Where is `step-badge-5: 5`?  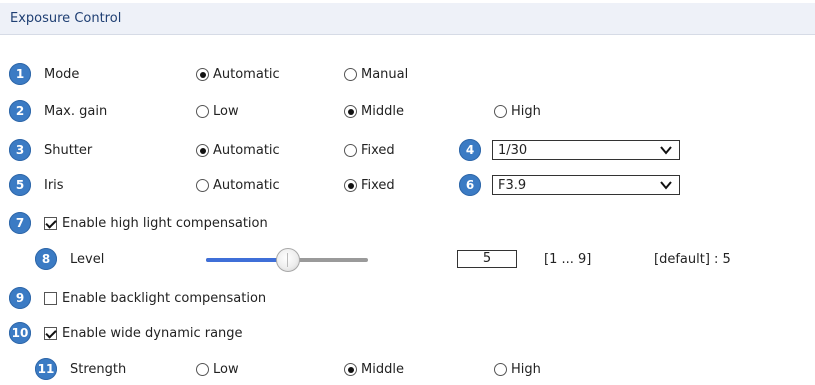 step-badge-5: 5 is located at coordinates (20, 185).